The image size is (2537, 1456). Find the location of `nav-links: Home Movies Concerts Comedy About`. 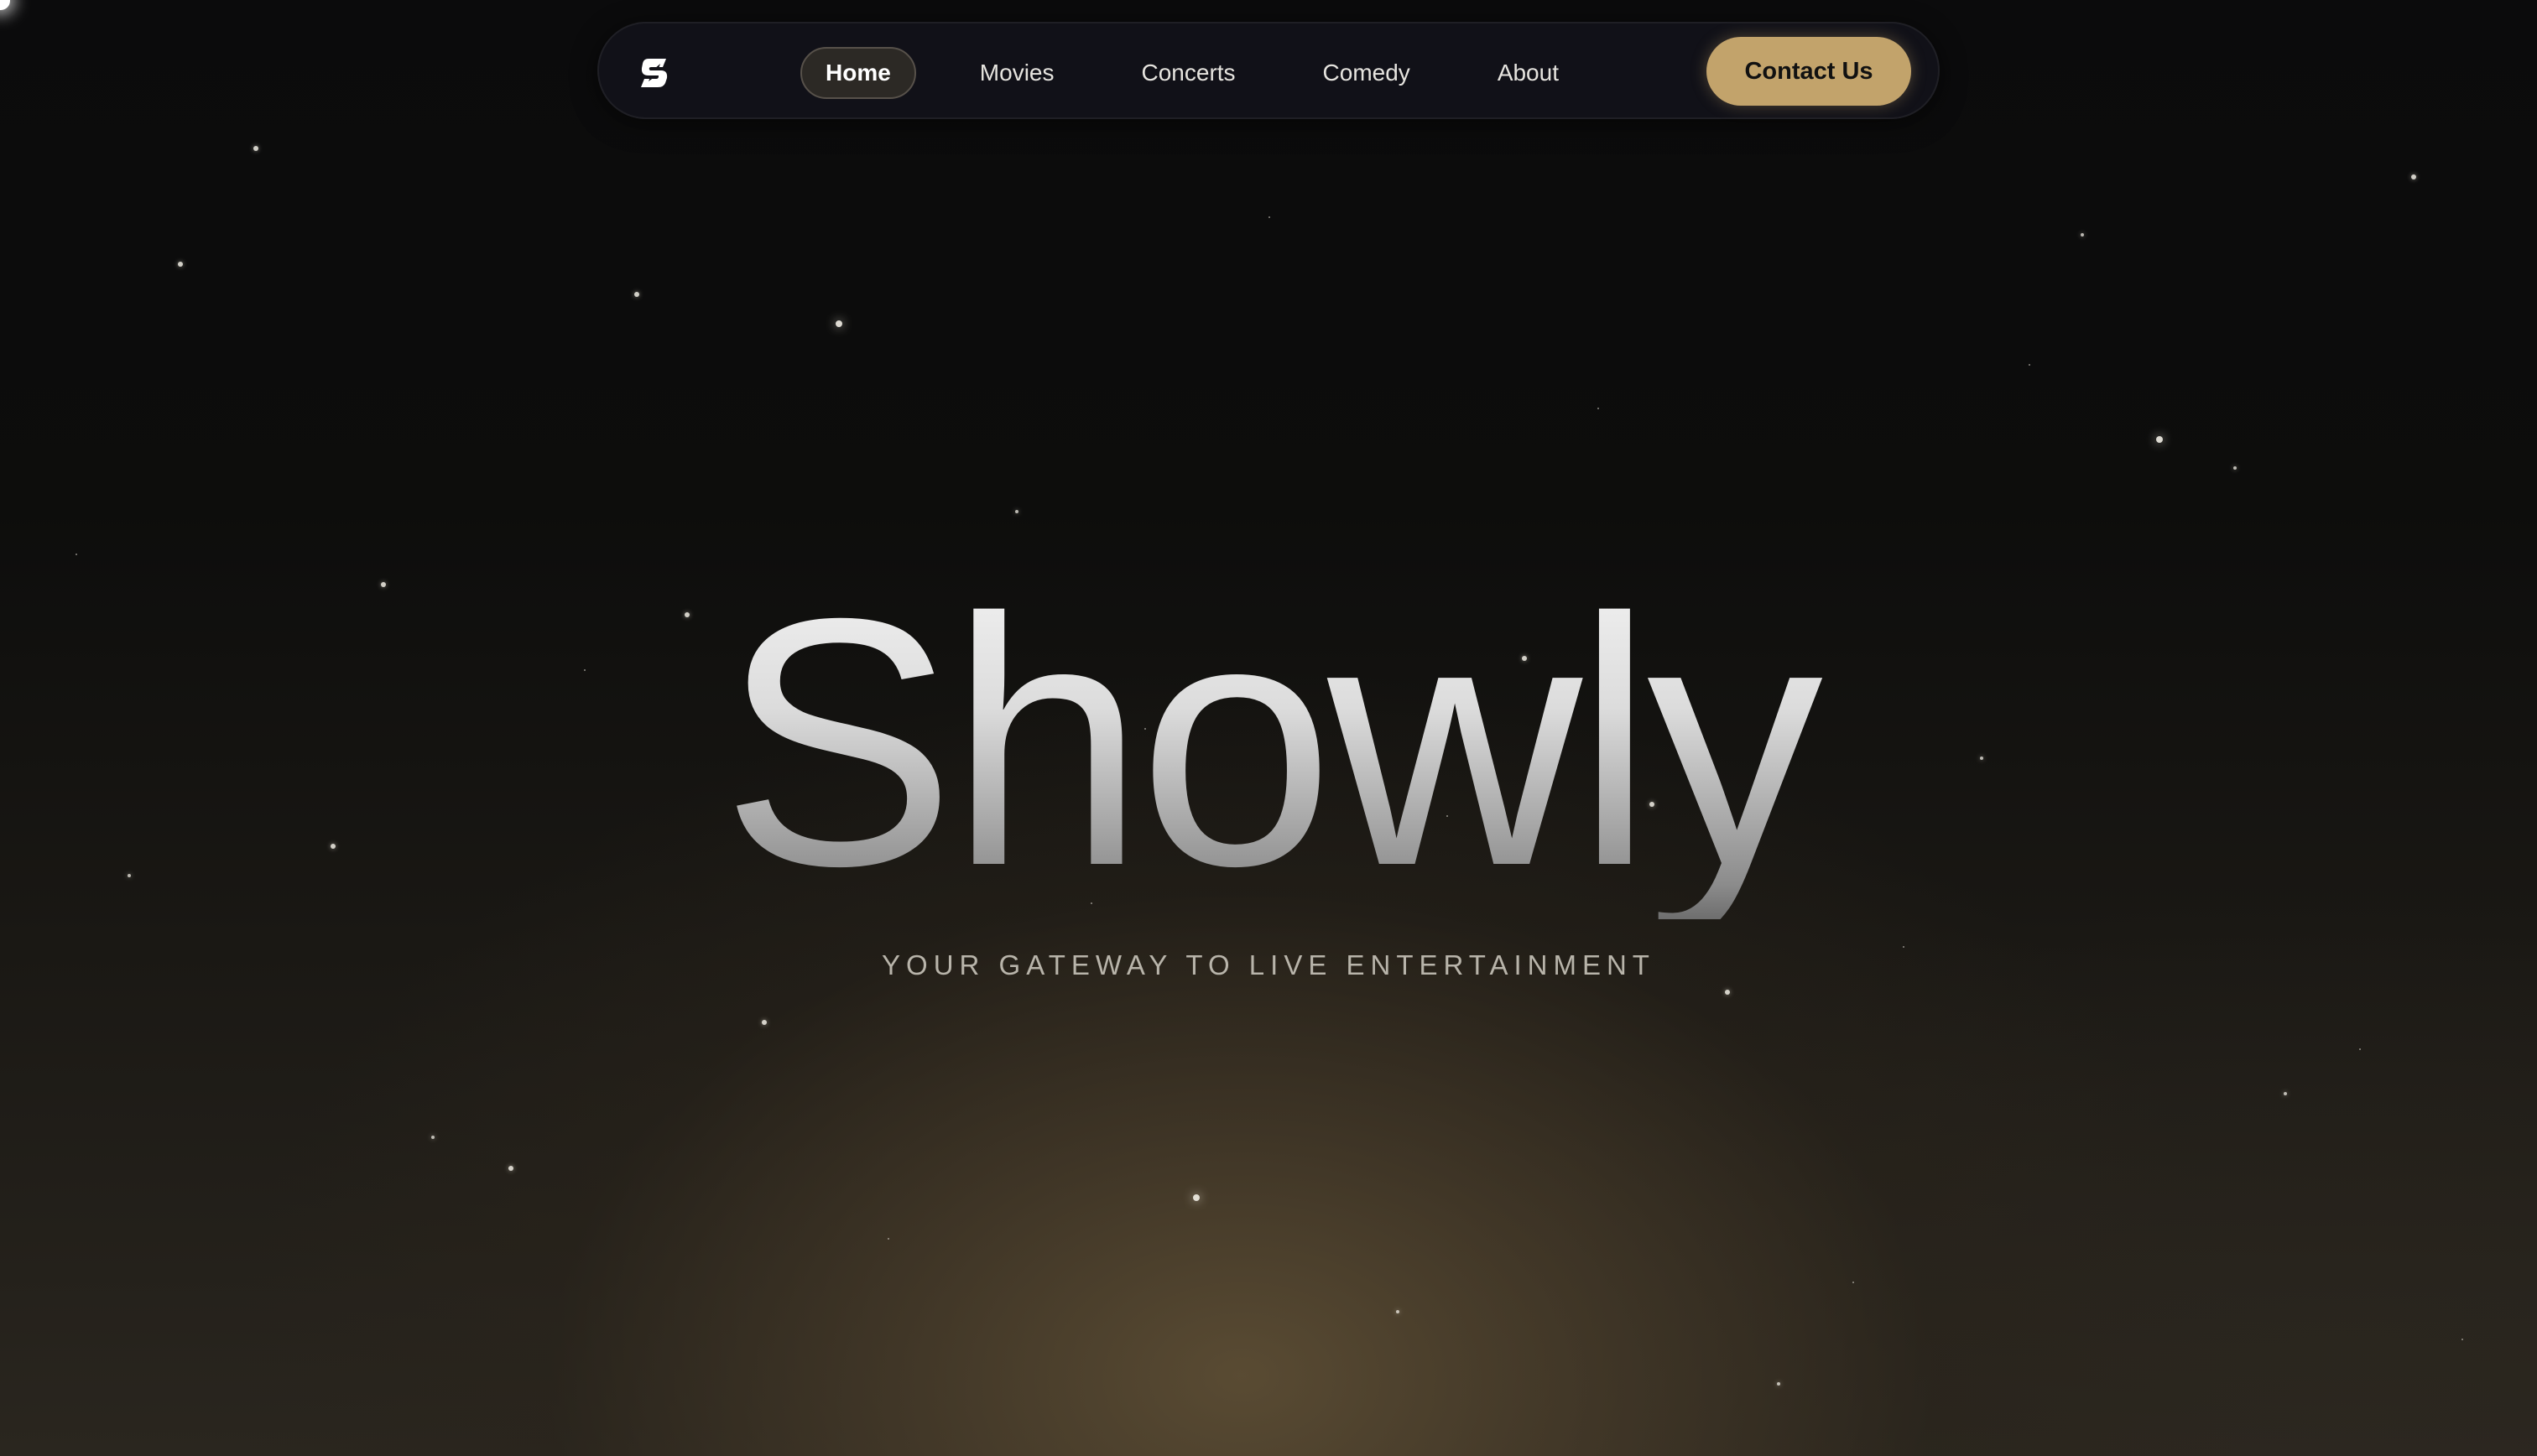

nav-links: Home Movies Concerts Comedy About is located at coordinates (1211, 73).